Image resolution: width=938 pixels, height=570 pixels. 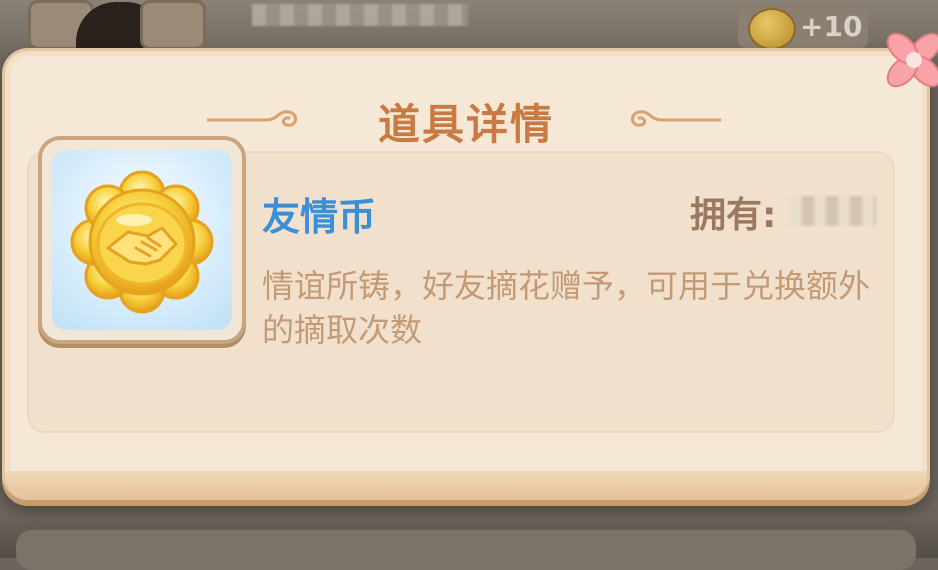 I want to click on close-flower-icon, so click(x=911, y=60).